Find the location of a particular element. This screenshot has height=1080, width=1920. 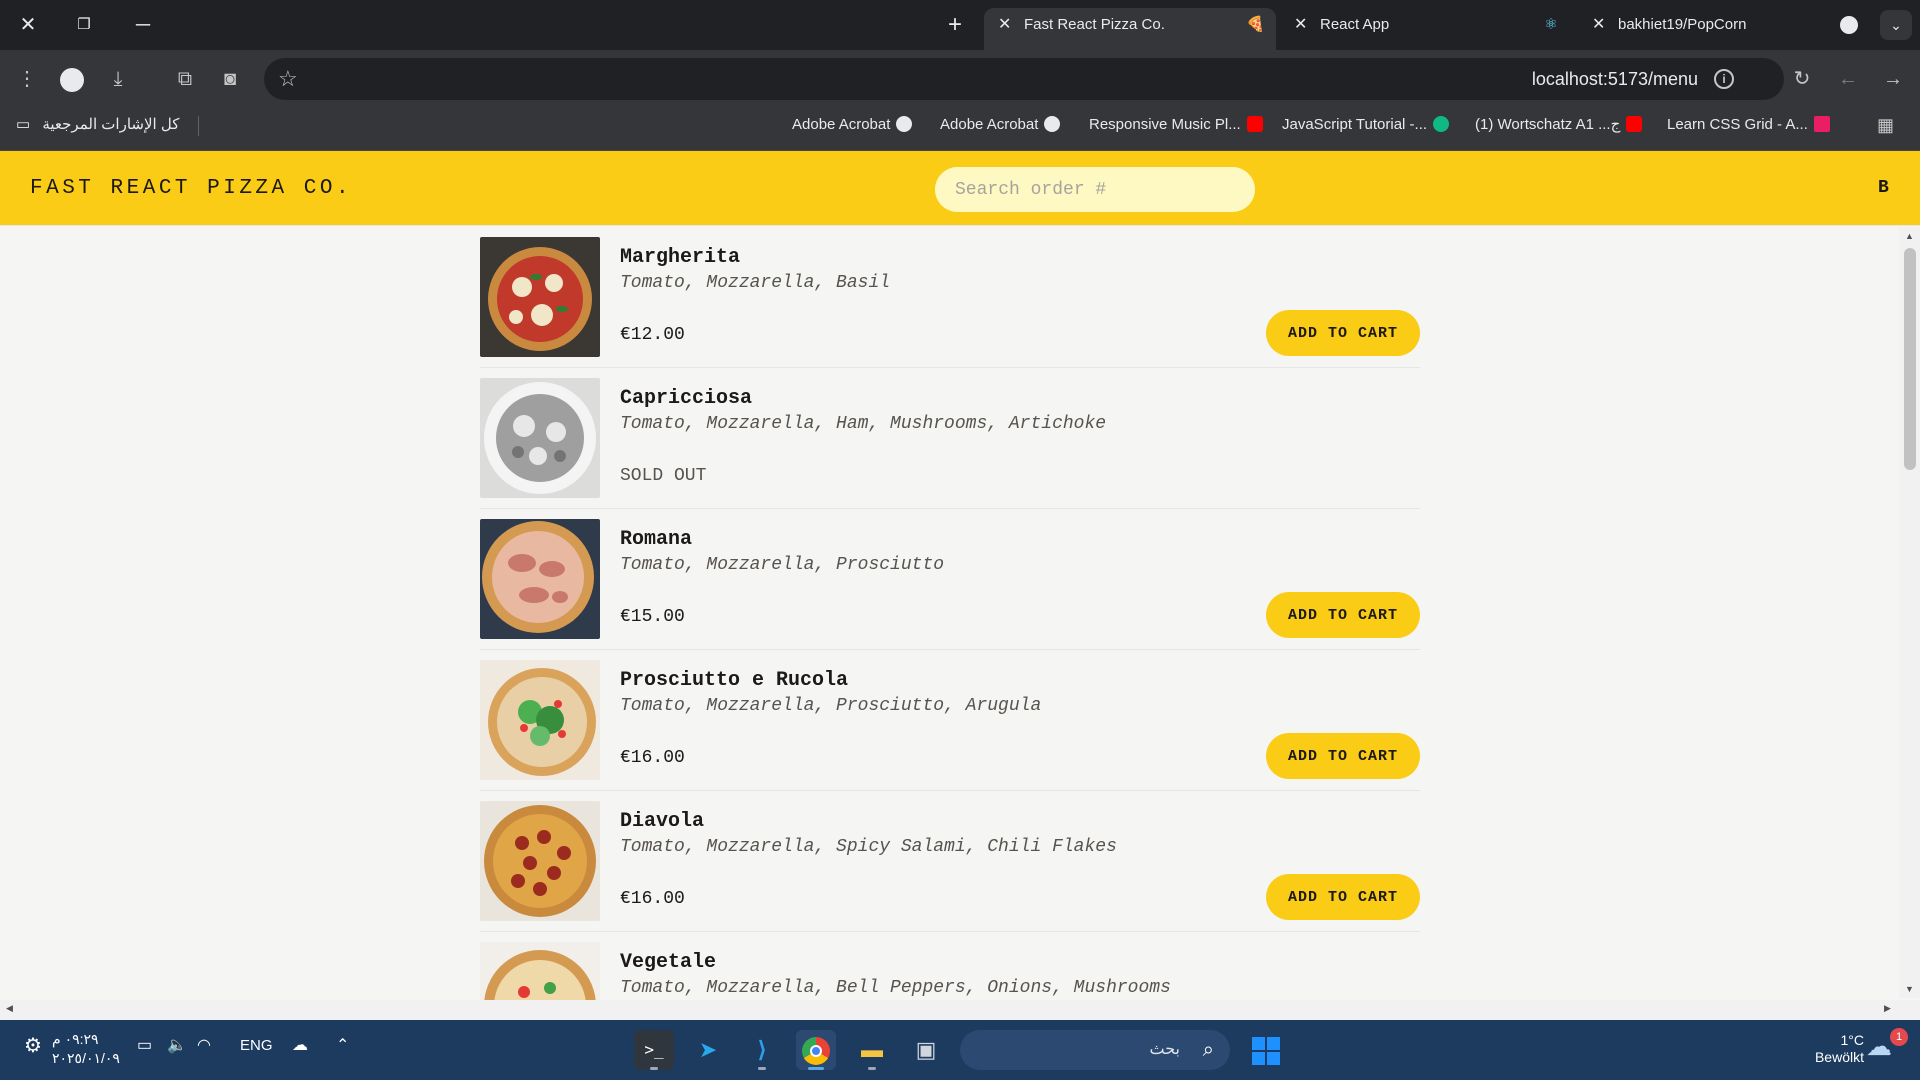

pizza-name: Capricciosa is located at coordinates (686, 398).